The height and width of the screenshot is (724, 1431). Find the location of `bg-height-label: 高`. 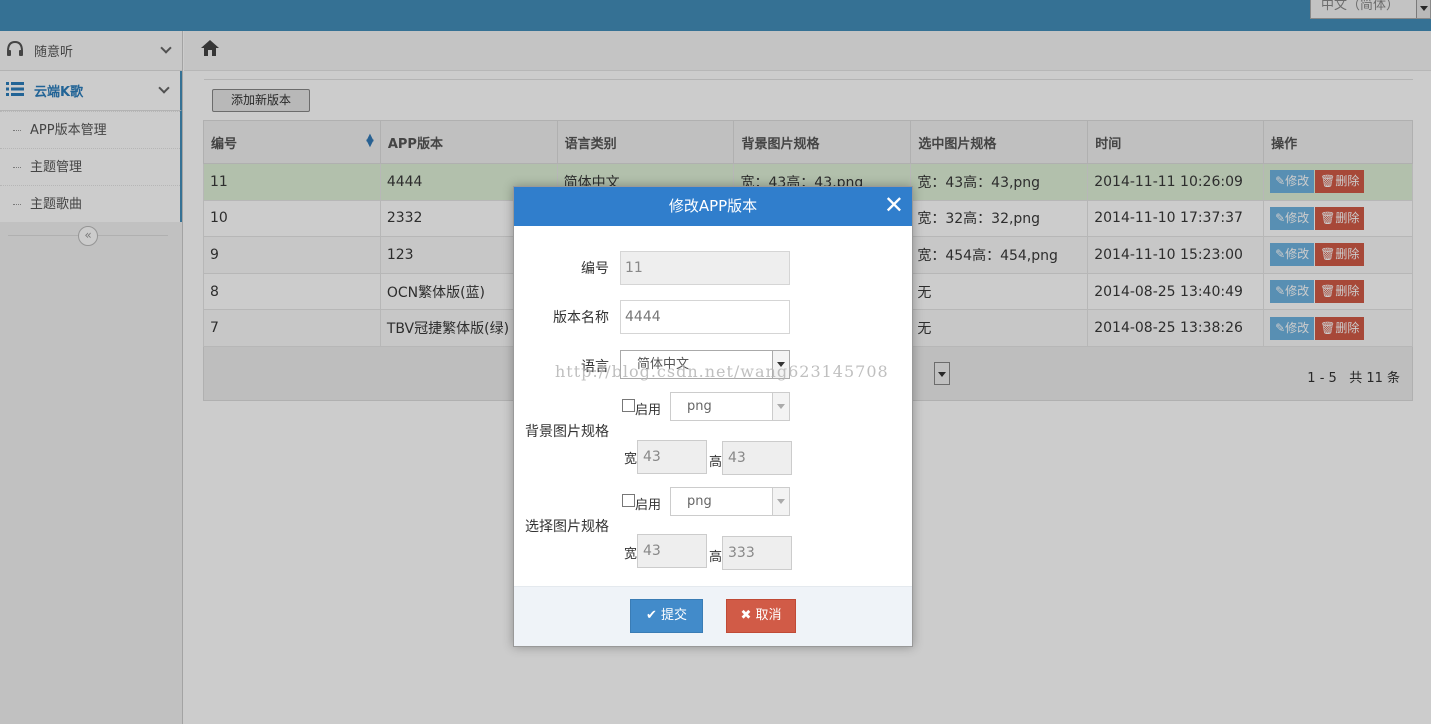

bg-height-label: 高 is located at coordinates (716, 462).